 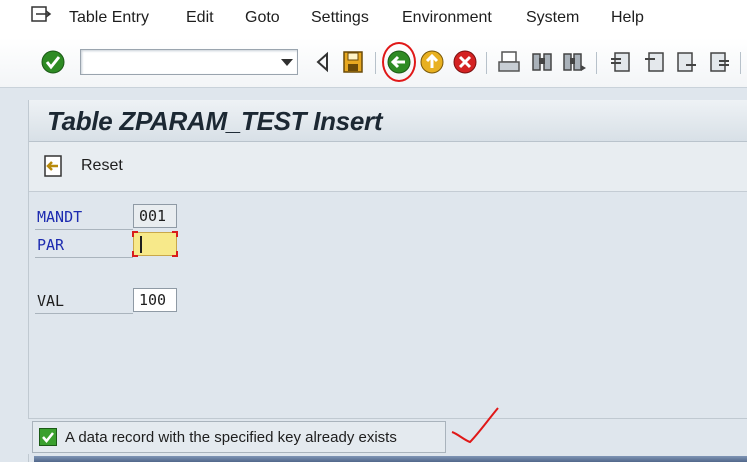 I want to click on system-menu-icon, so click(x=41, y=16).